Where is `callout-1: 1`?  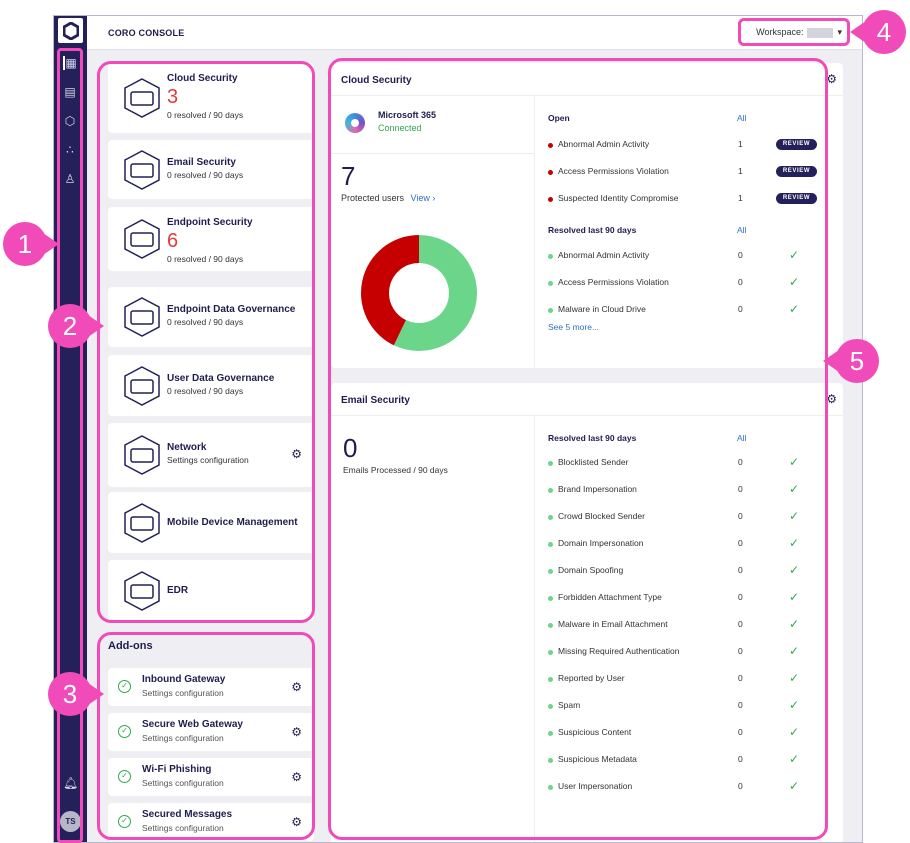 callout-1: 1 is located at coordinates (31, 244).